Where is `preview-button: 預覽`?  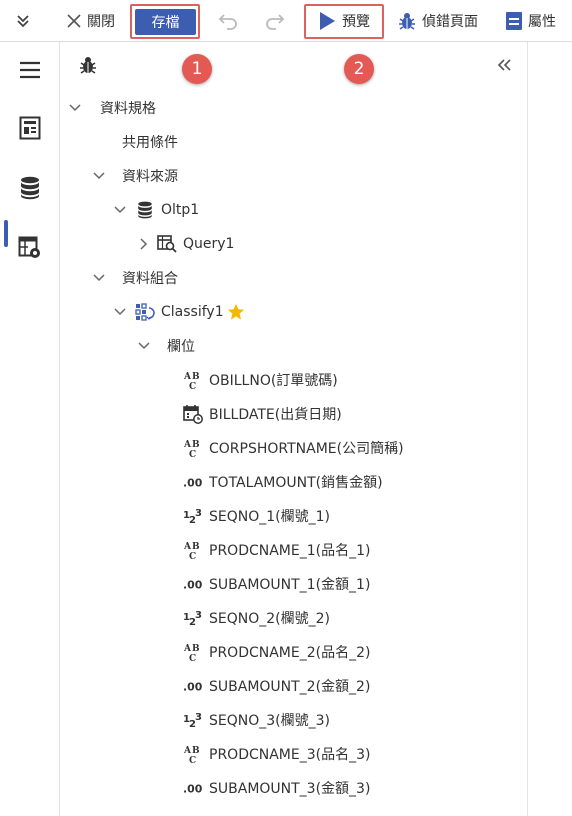 preview-button: 預覽 is located at coordinates (344, 21).